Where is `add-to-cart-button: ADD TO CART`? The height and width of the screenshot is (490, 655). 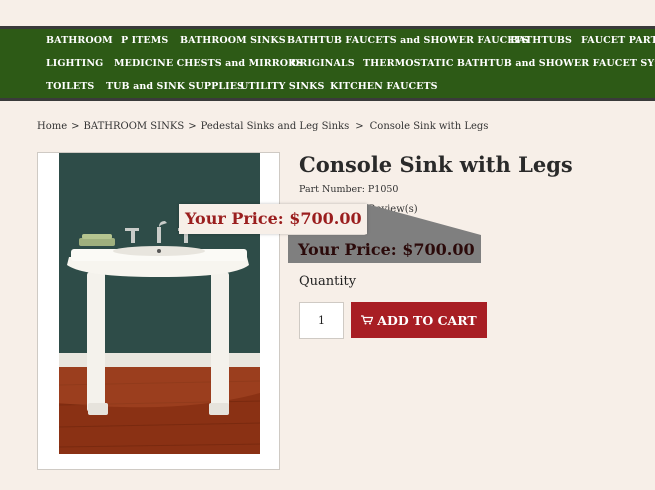
add-to-cart-button: ADD TO CART is located at coordinates (419, 320).